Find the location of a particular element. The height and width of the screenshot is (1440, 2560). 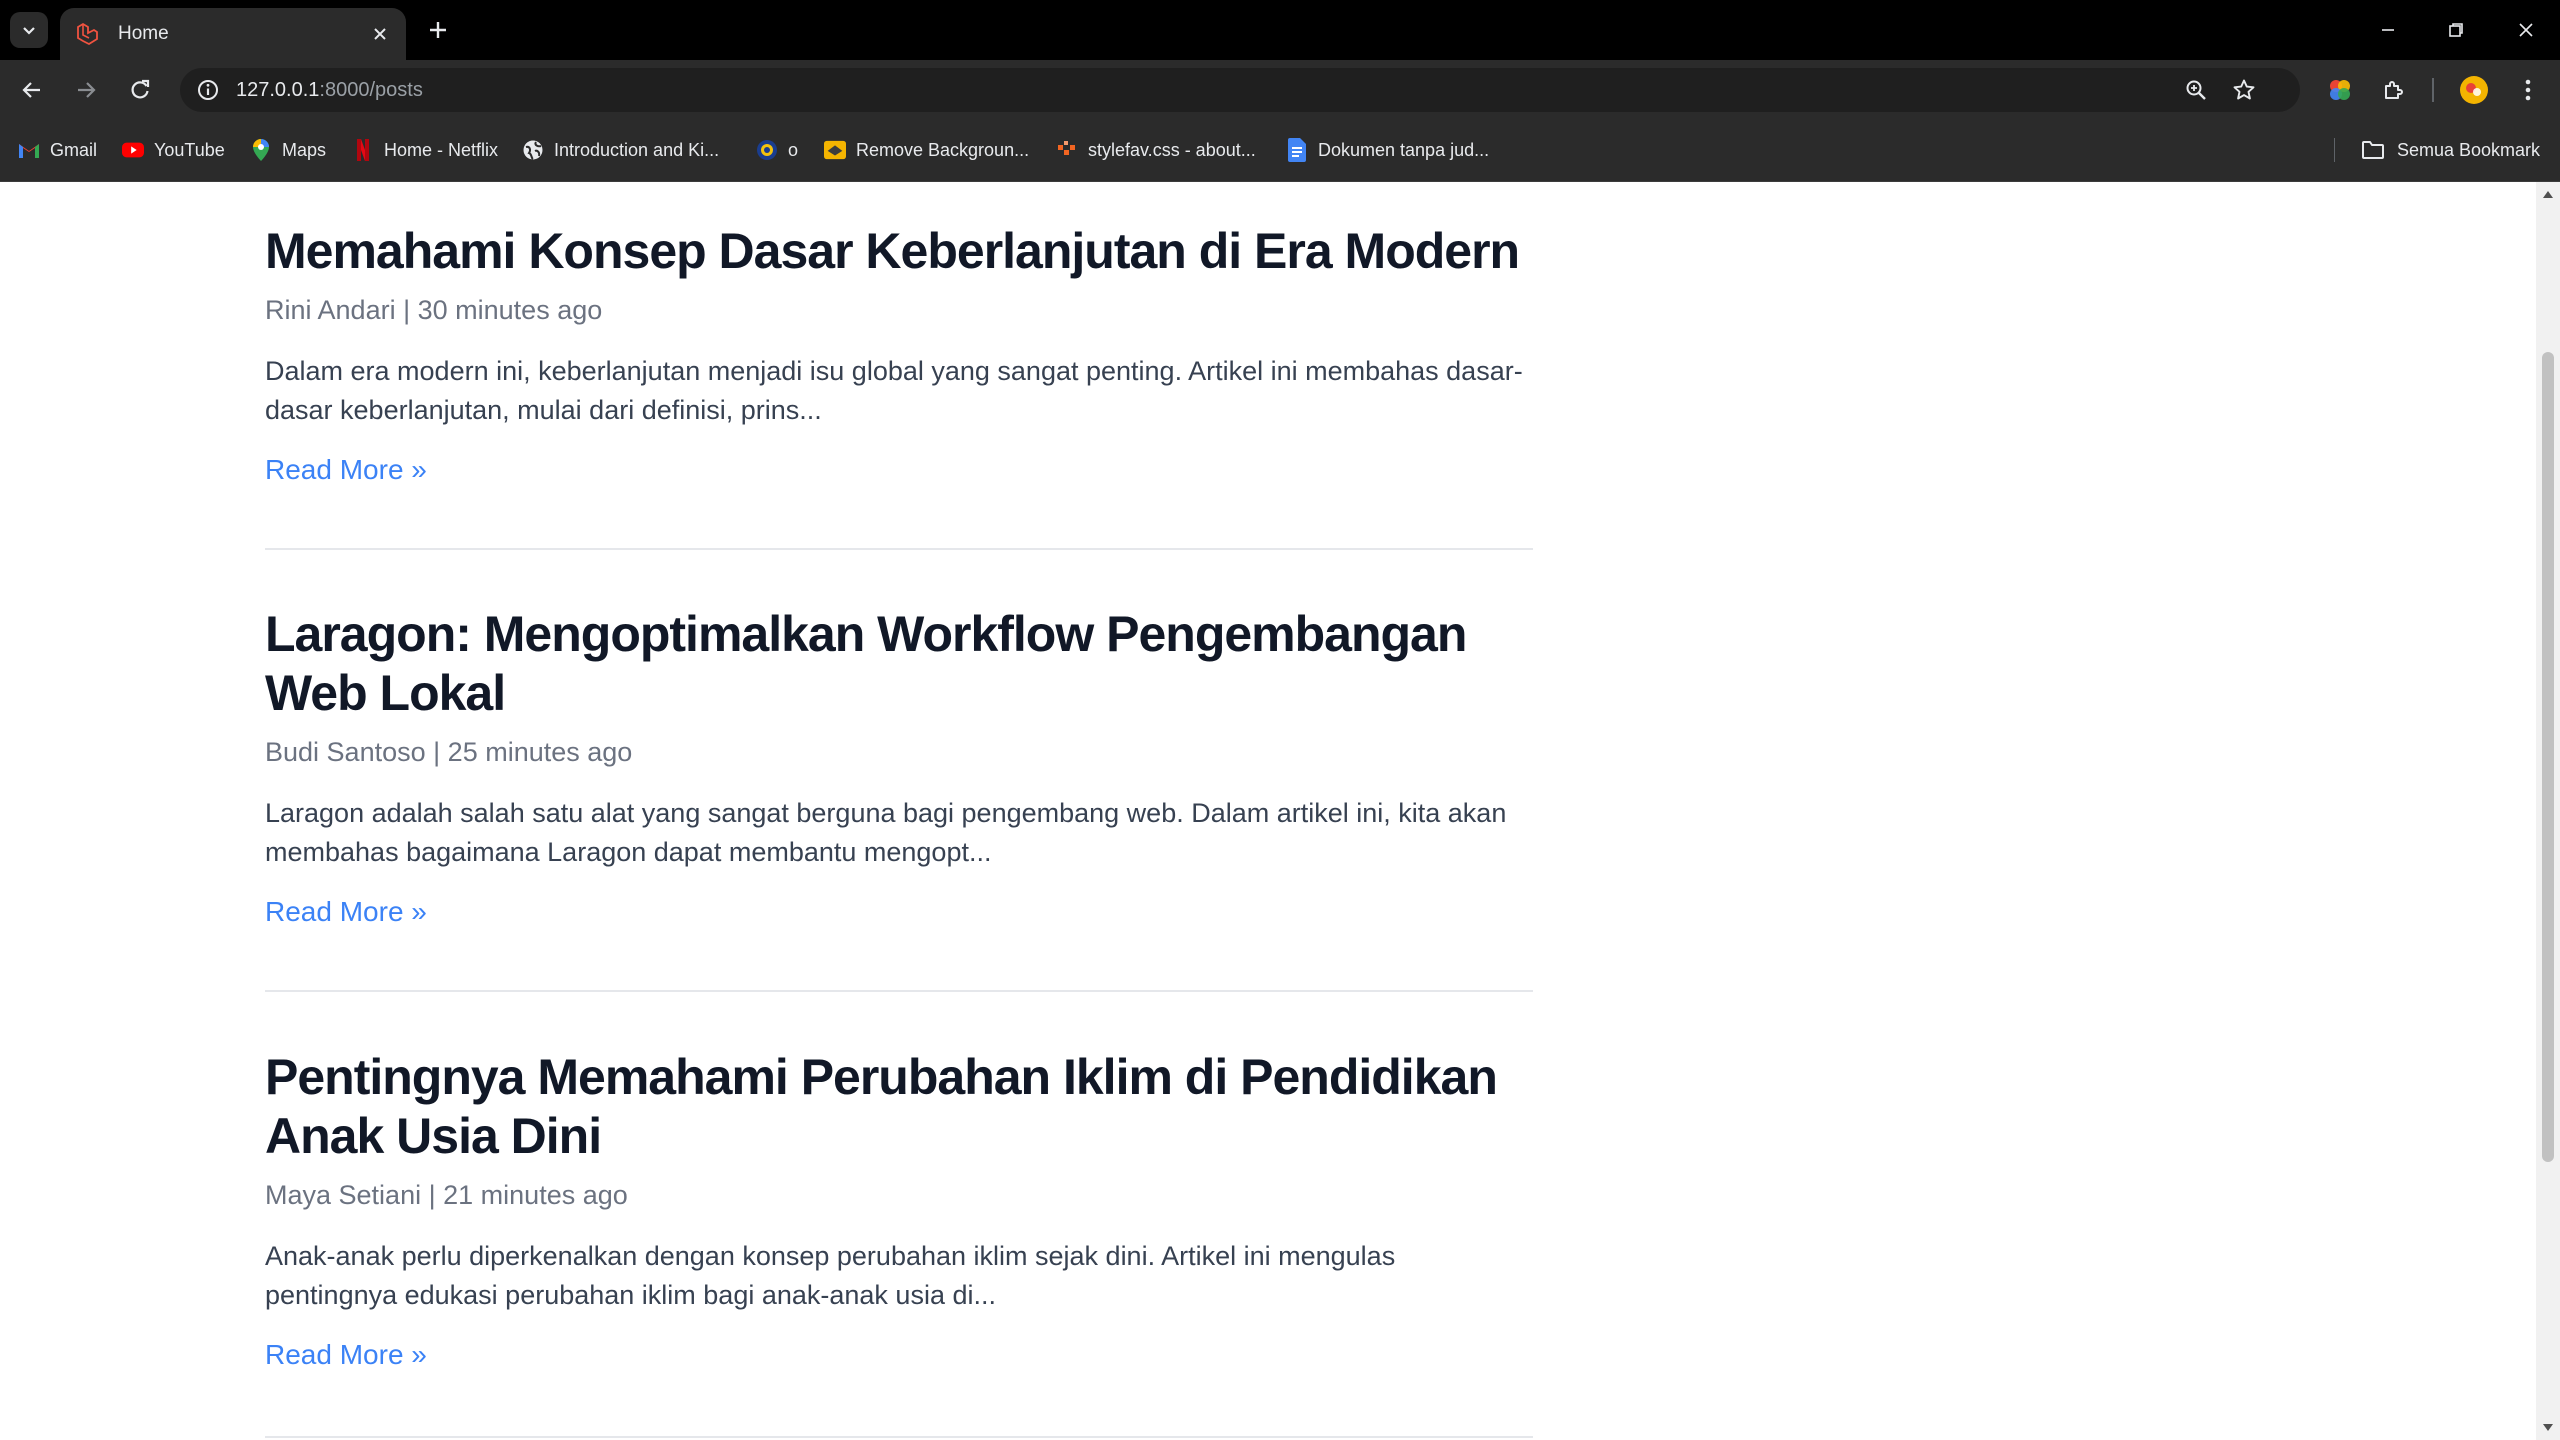

reload-icon is located at coordinates (140, 89).